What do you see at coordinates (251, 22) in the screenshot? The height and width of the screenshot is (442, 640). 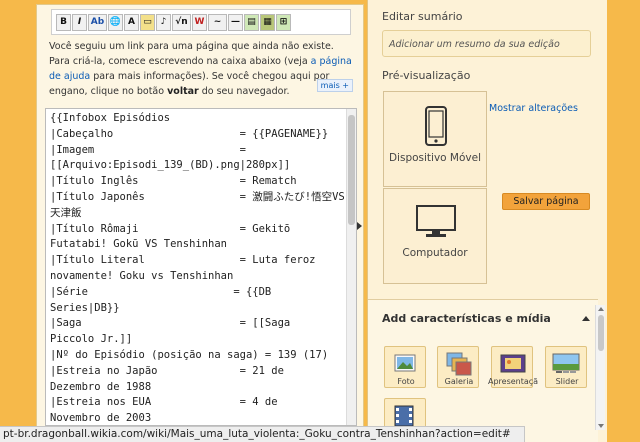 I see `template-button: ▤` at bounding box center [251, 22].